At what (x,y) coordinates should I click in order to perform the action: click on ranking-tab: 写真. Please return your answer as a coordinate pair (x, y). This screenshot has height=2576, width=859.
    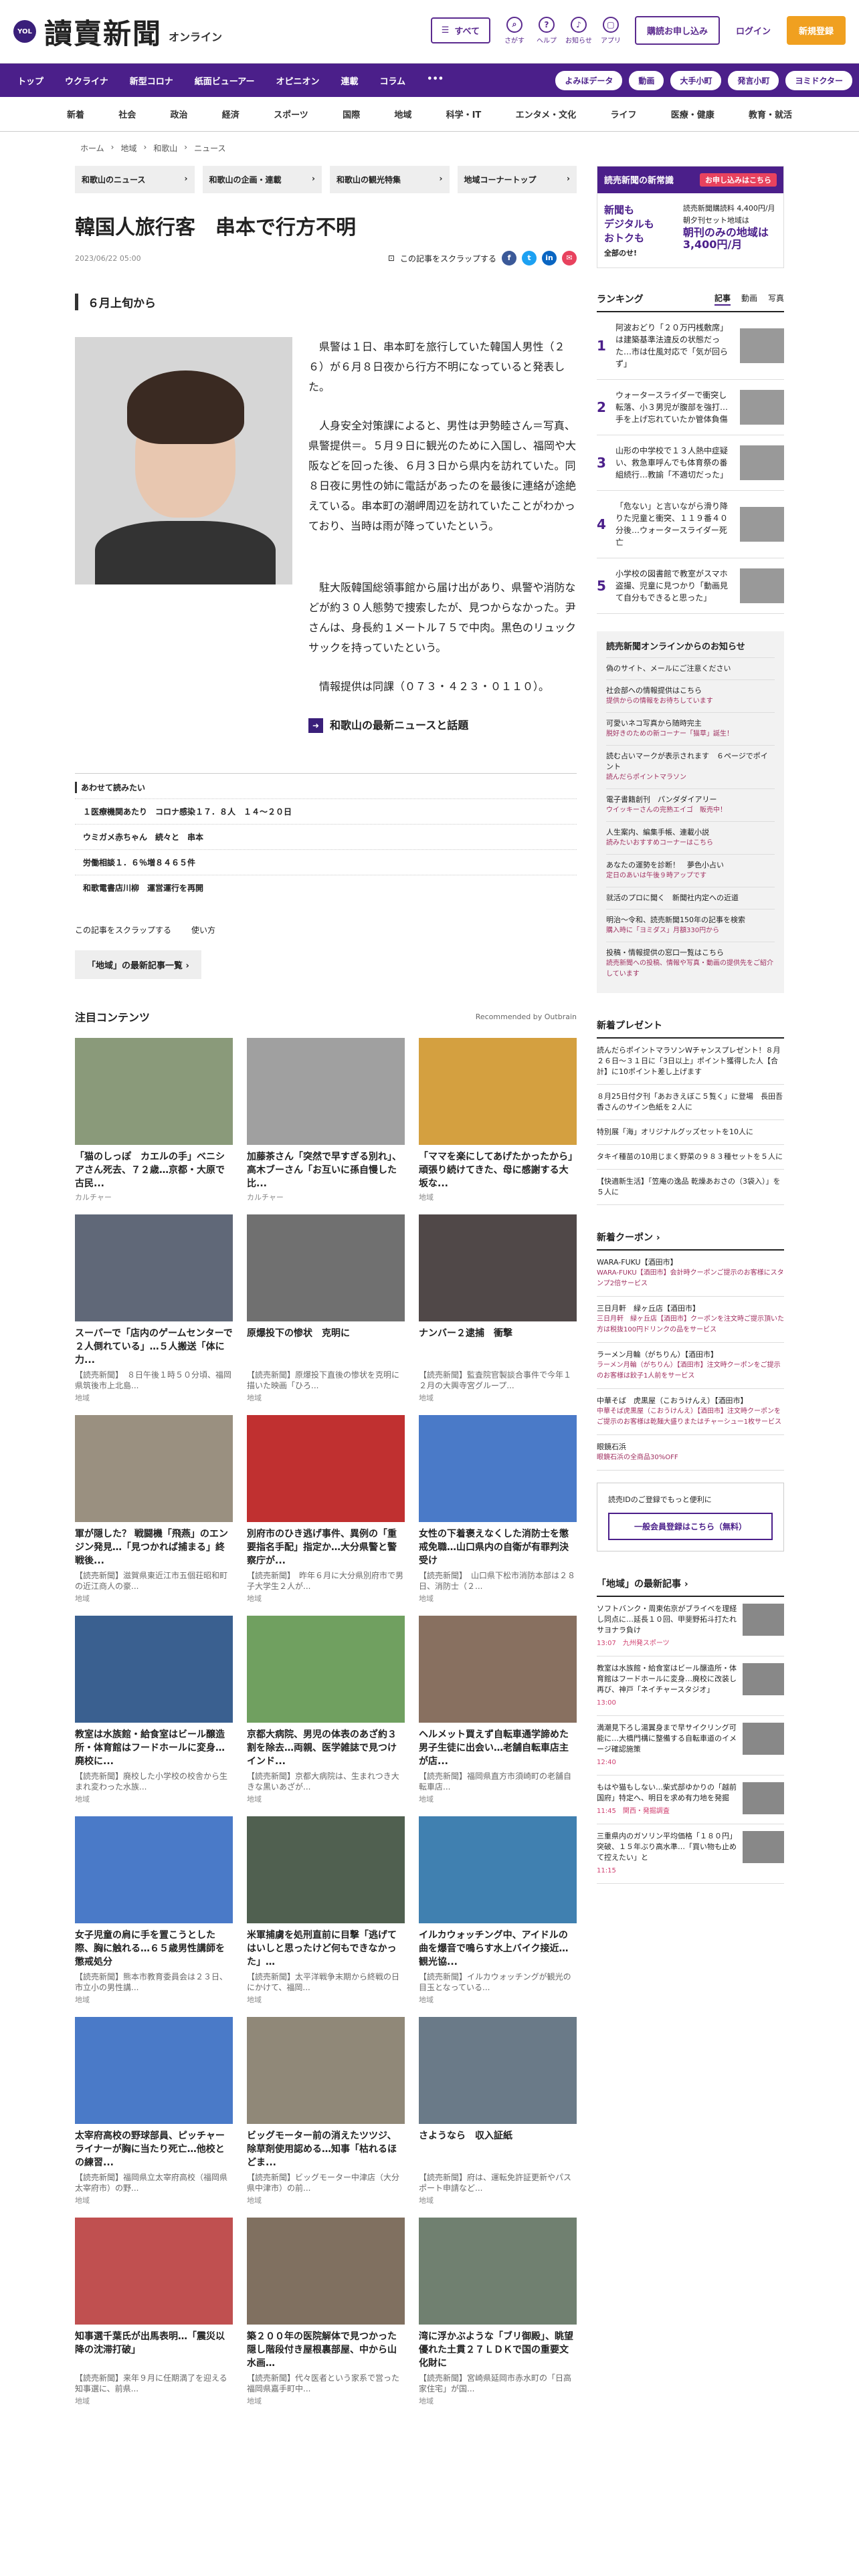
    Looking at the image, I should click on (776, 299).